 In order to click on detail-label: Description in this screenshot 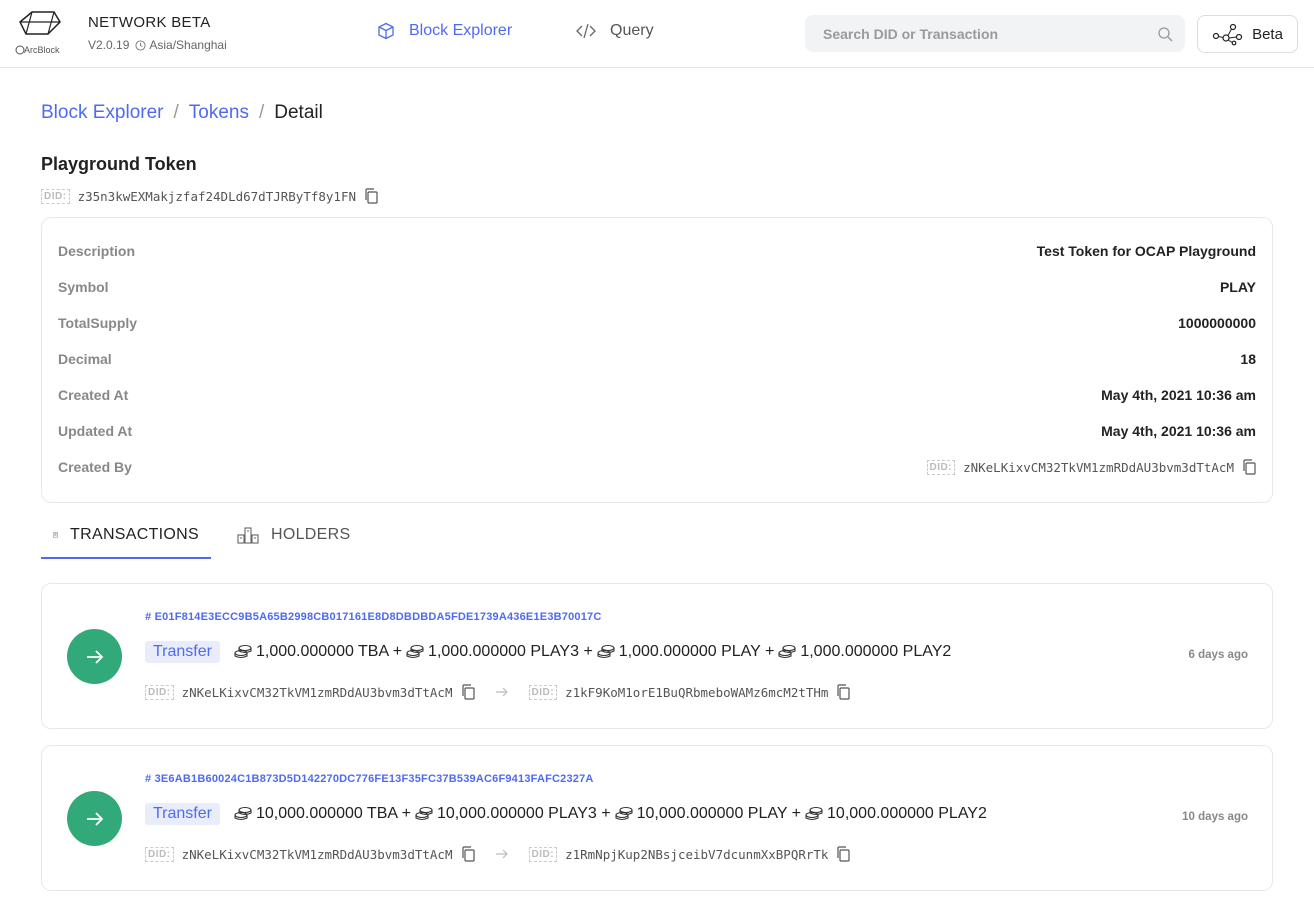, I will do `click(97, 251)`.